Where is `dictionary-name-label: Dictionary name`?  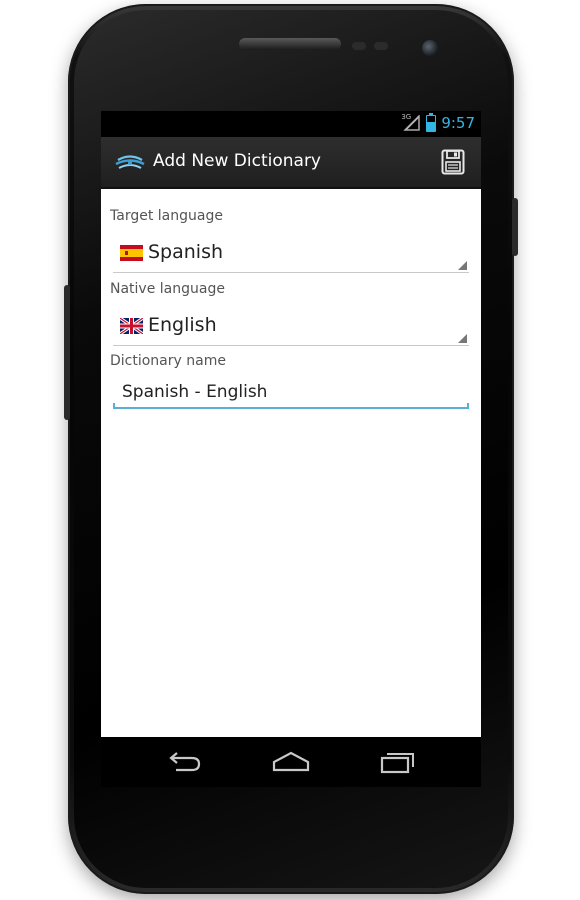 dictionary-name-label: Dictionary name is located at coordinates (168, 361).